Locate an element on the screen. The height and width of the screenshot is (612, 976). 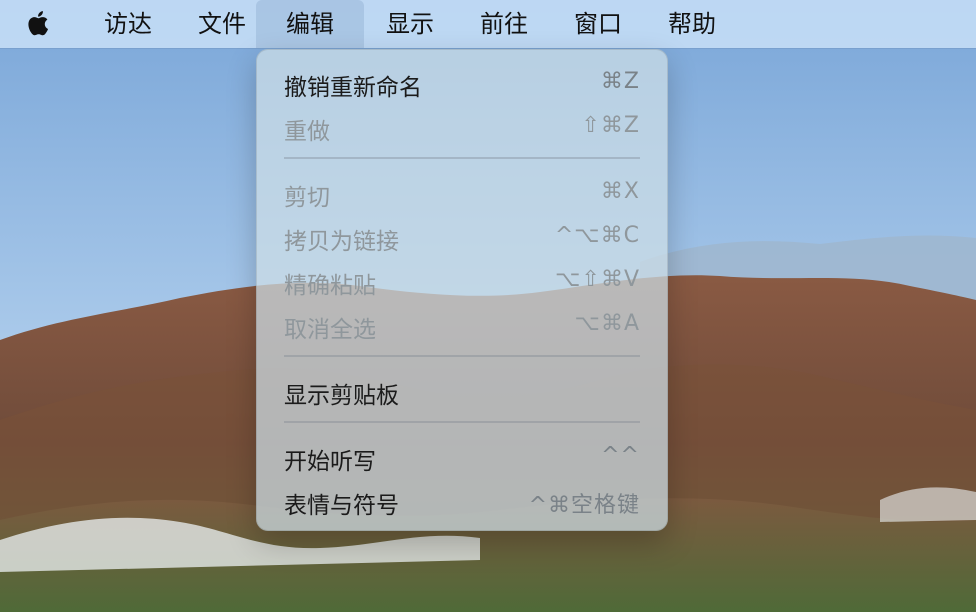
menu-item-redo: 重做 ⇧⌘Z is located at coordinates (462, 127).